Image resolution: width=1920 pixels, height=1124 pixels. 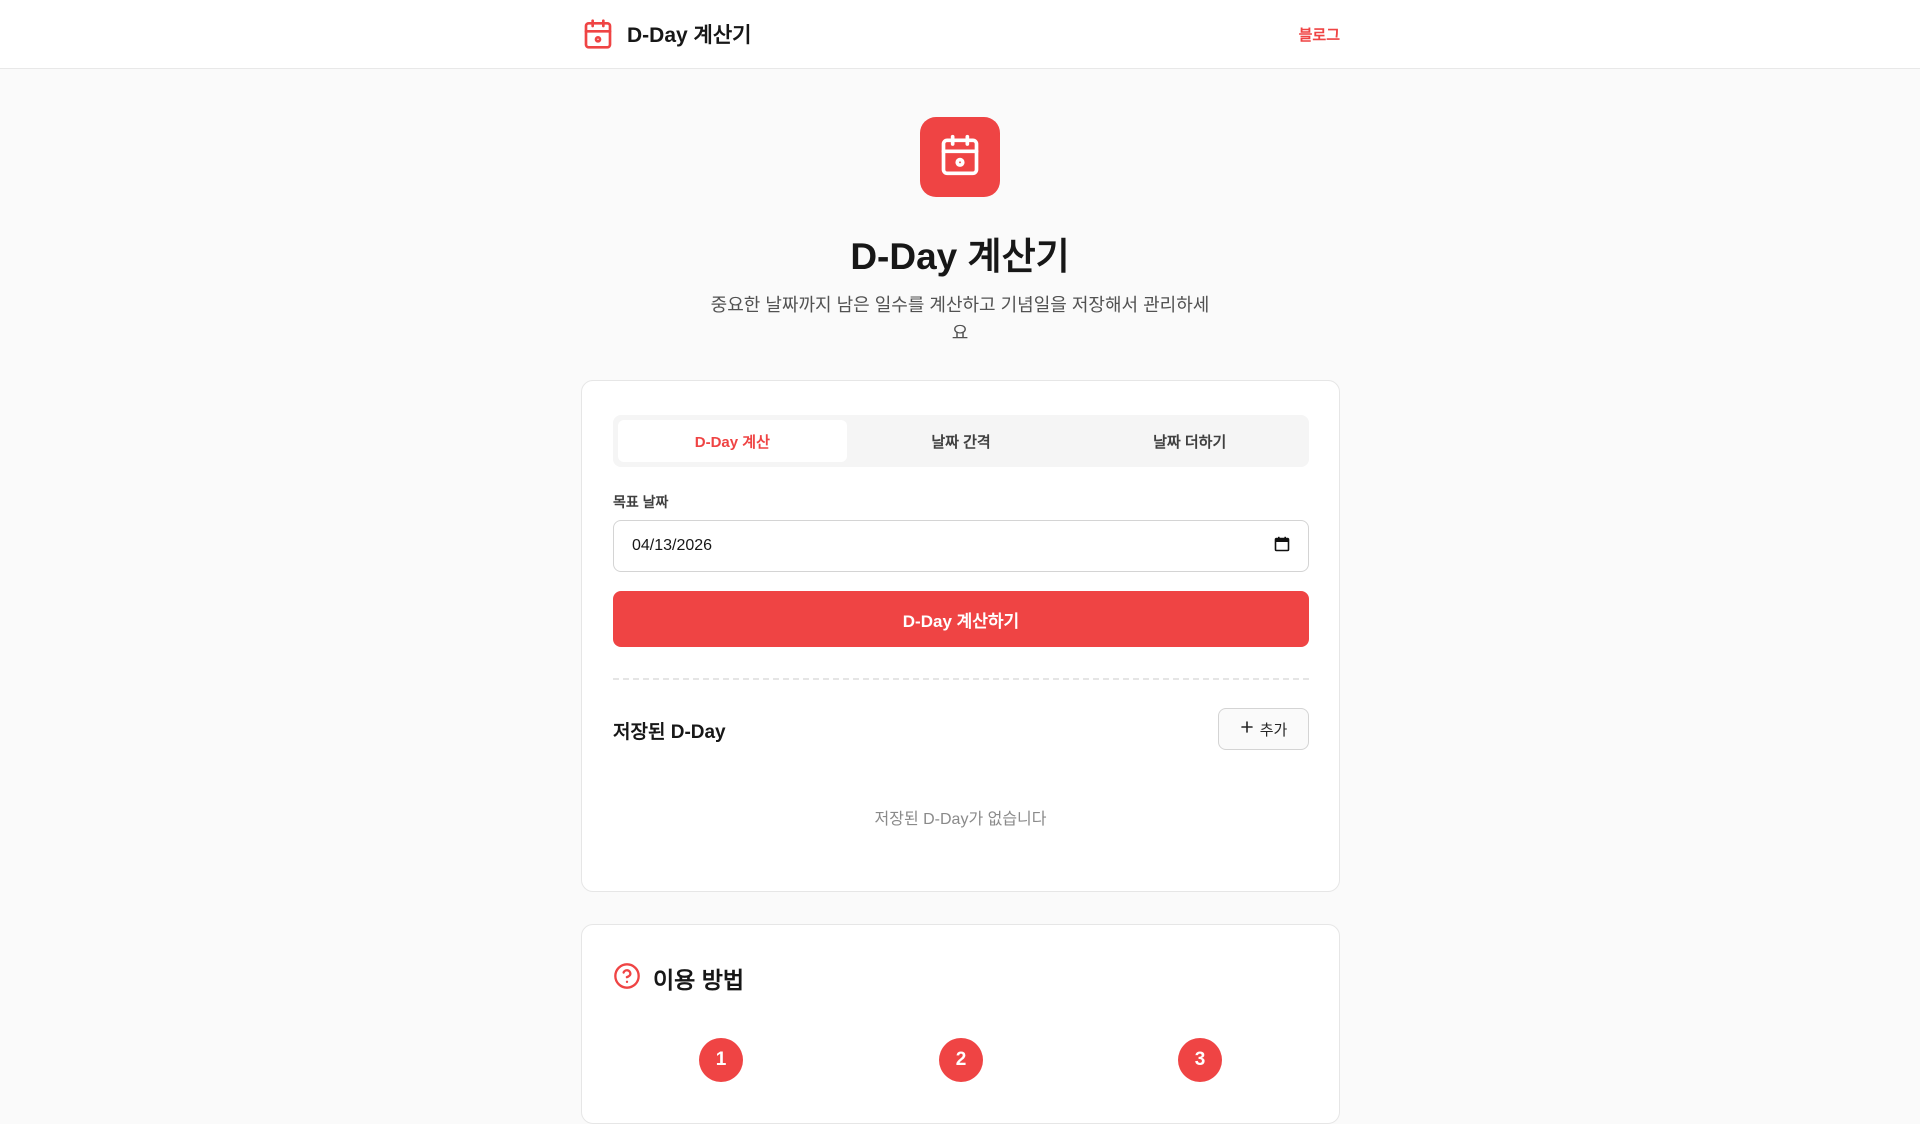 What do you see at coordinates (1247, 729) in the screenshot?
I see `plus-icon` at bounding box center [1247, 729].